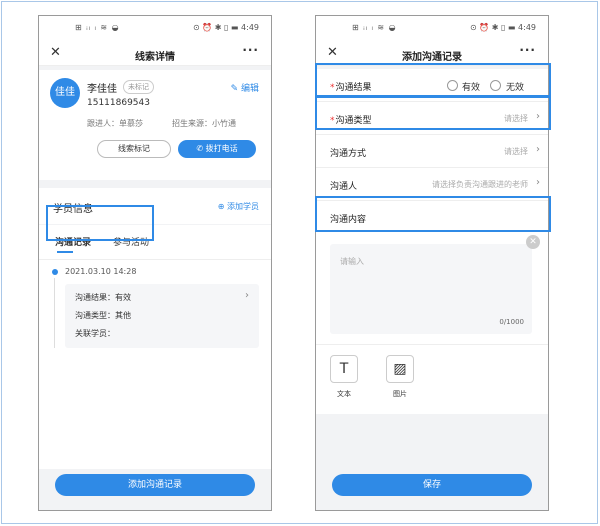 The image size is (600, 526). What do you see at coordinates (344, 369) in the screenshot?
I see `text-icon: T` at bounding box center [344, 369].